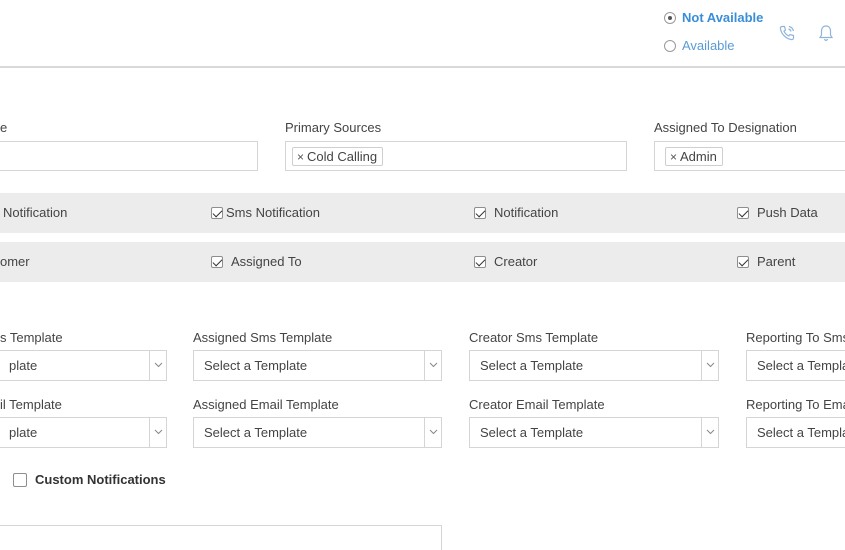 Image resolution: width=845 pixels, height=550 pixels. What do you see at coordinates (31, 404) in the screenshot?
I see `email-template-label: il Template` at bounding box center [31, 404].